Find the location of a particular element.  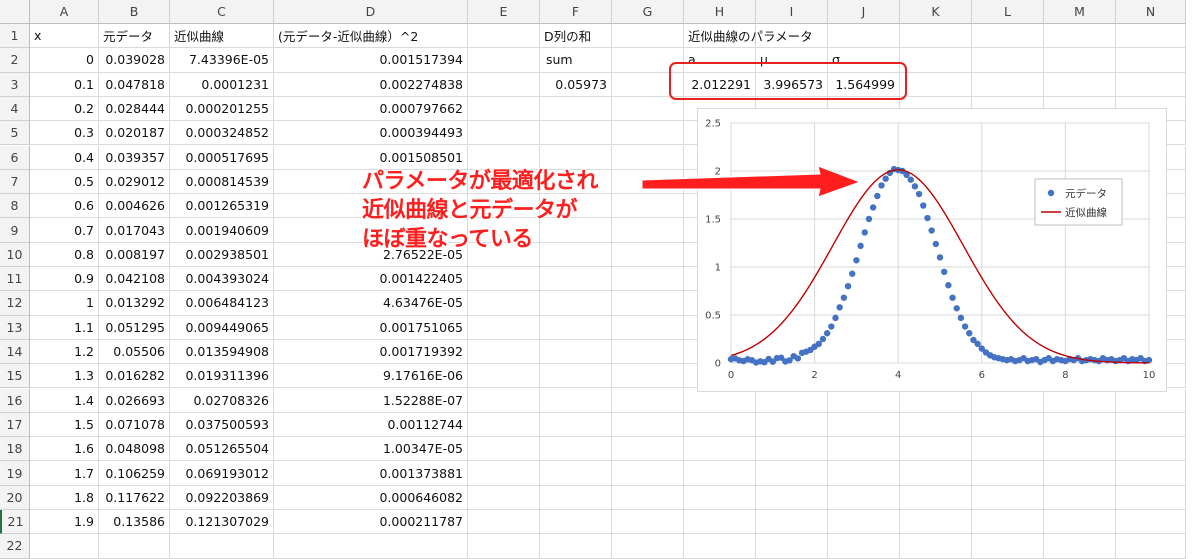

cell-b9: 0.017043 is located at coordinates (134, 230).